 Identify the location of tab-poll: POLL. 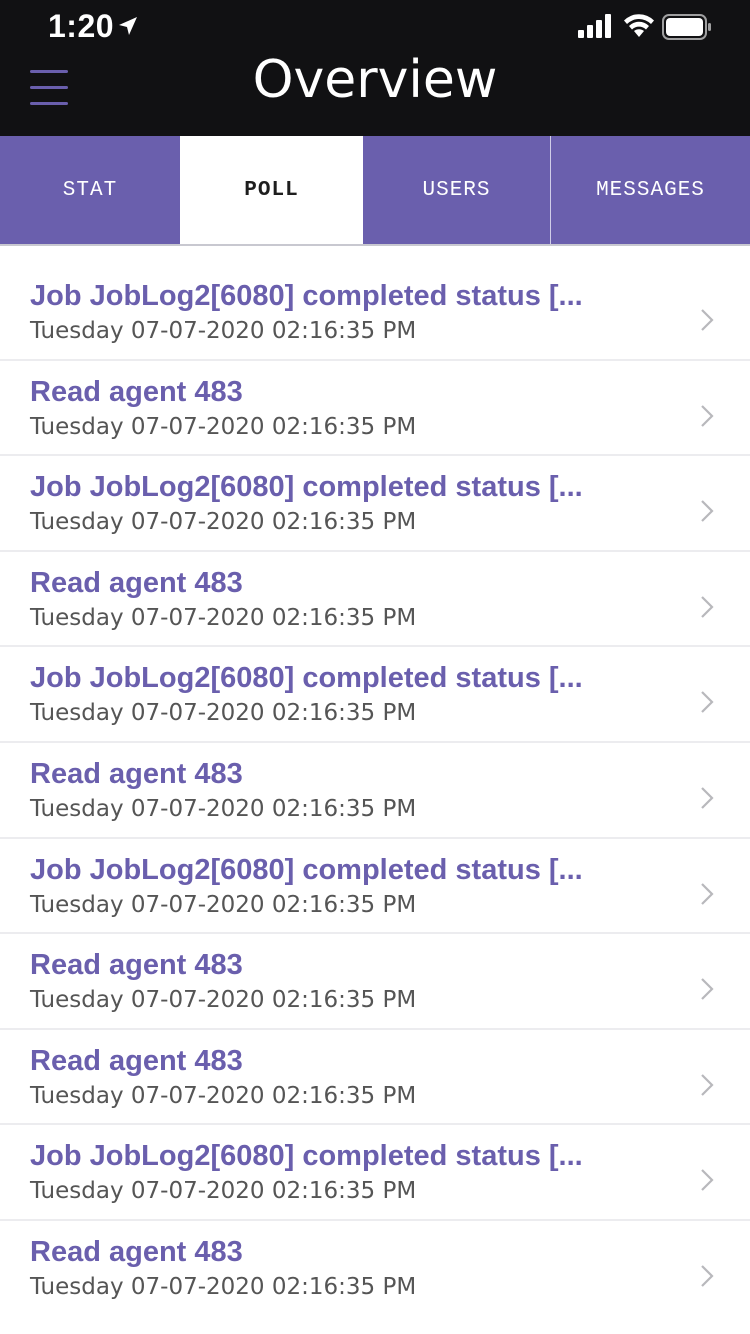
(271, 190).